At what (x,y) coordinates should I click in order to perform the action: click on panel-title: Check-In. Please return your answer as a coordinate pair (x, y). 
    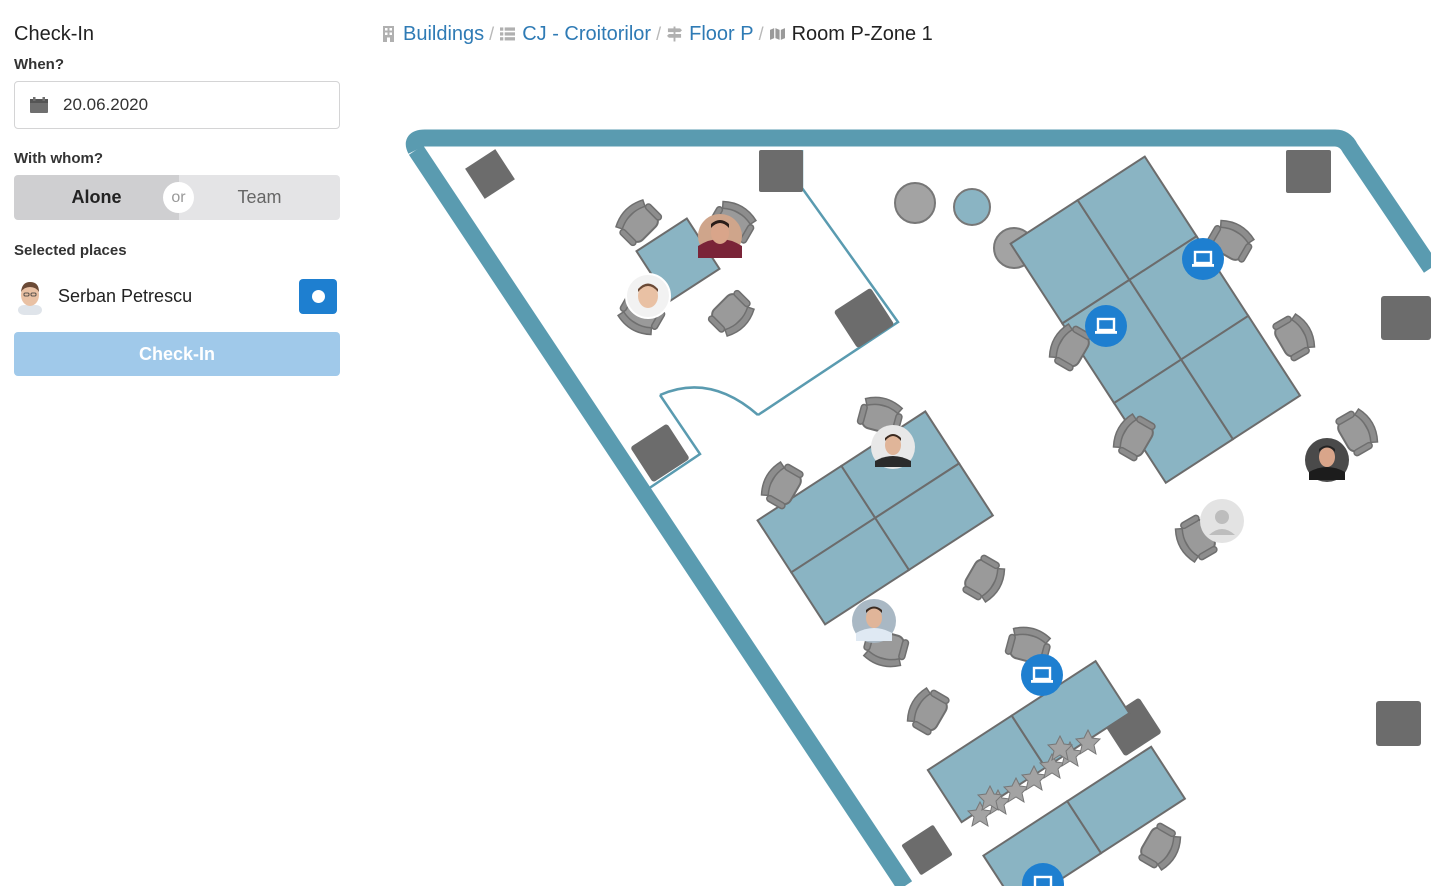
    Looking at the image, I should click on (54, 34).